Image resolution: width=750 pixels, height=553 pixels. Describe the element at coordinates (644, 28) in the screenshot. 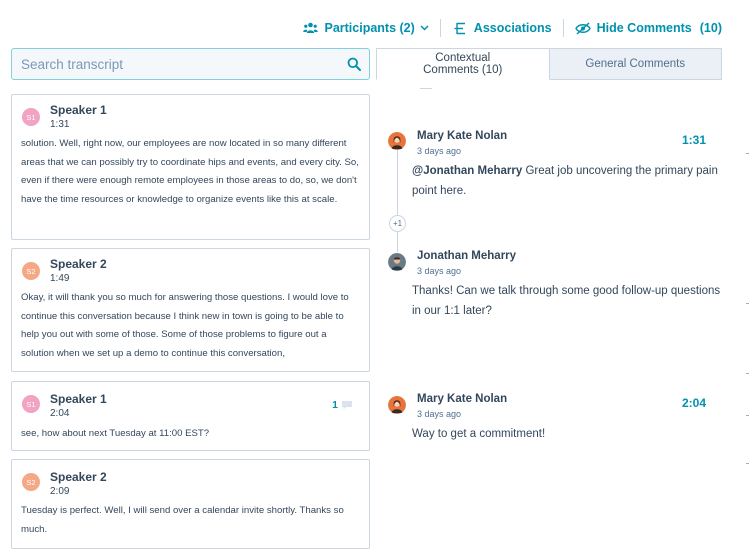

I see `hide-comments-label: Hide Comments` at that location.